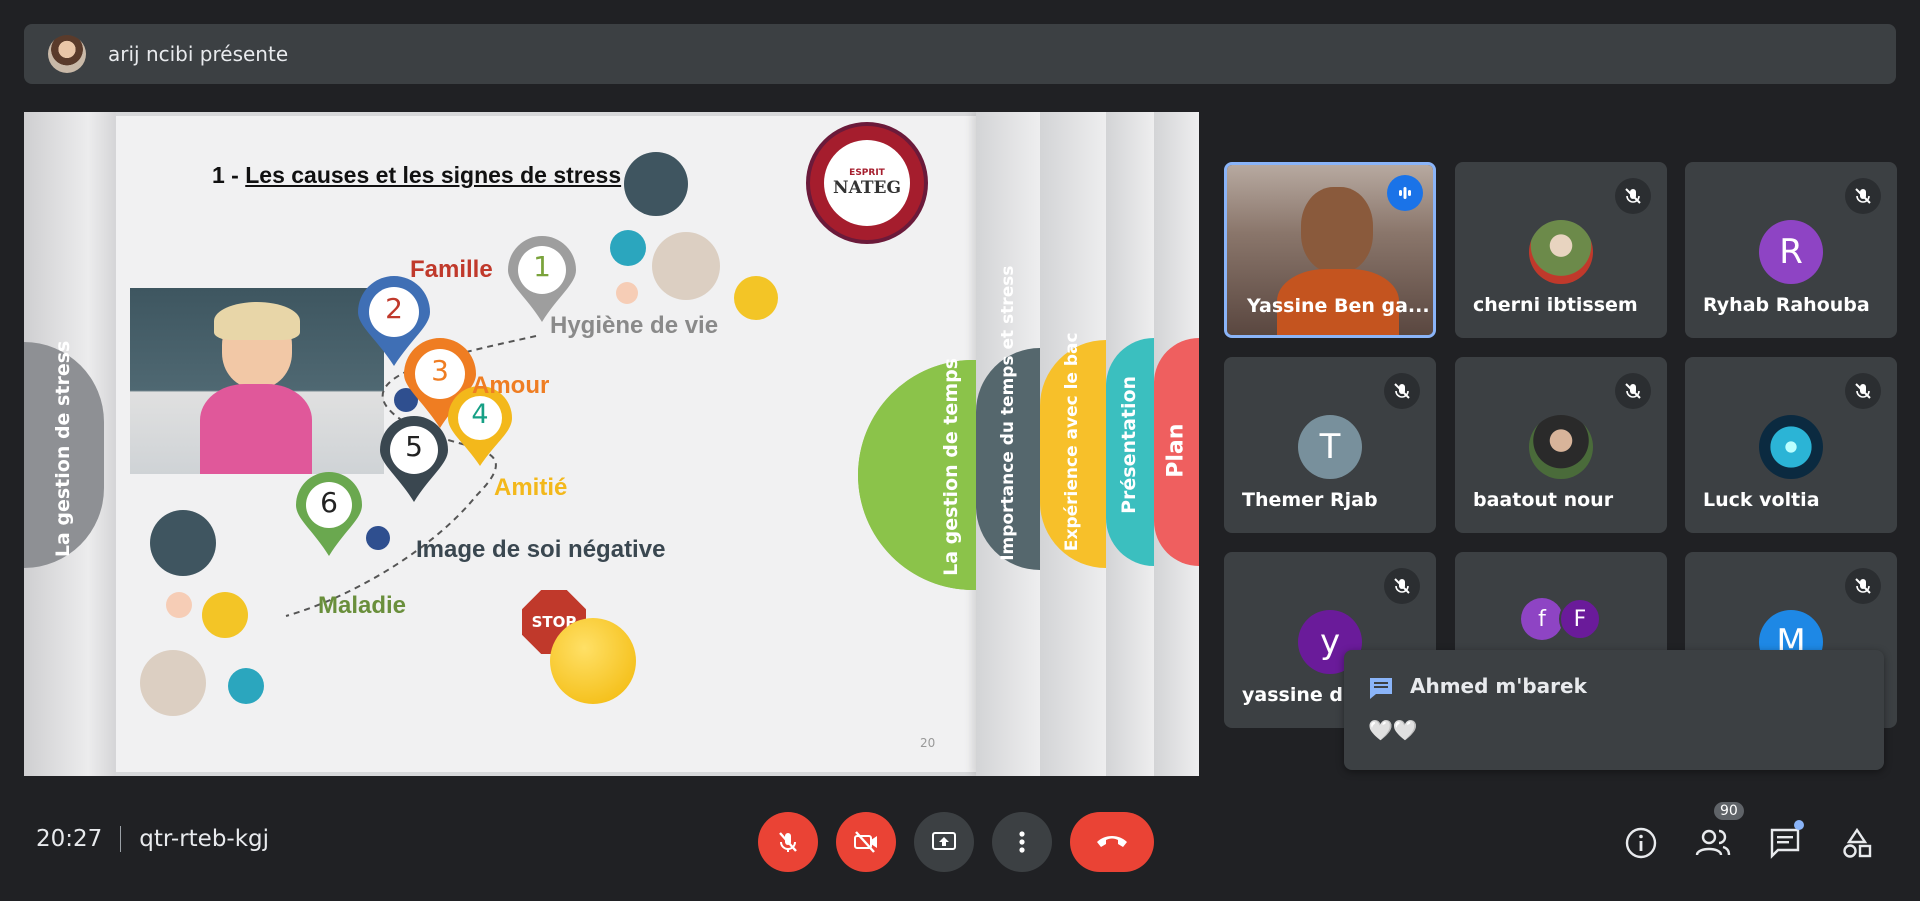  Describe the element at coordinates (1310, 500) in the screenshot. I see `participant-name: Themer Rjab` at that location.